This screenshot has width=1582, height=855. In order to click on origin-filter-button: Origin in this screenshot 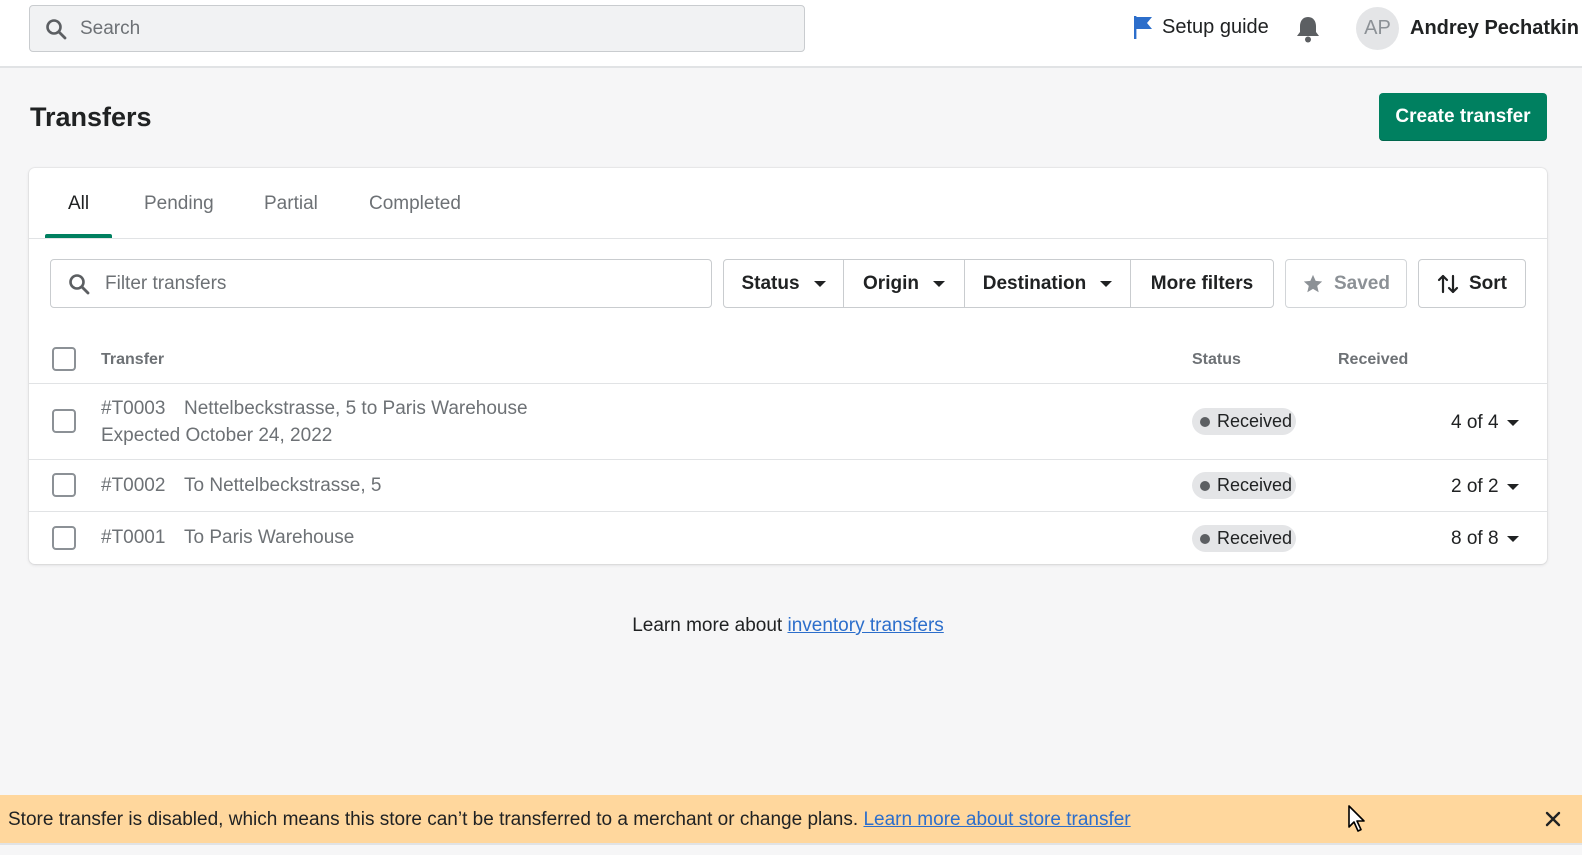, I will do `click(904, 283)`.